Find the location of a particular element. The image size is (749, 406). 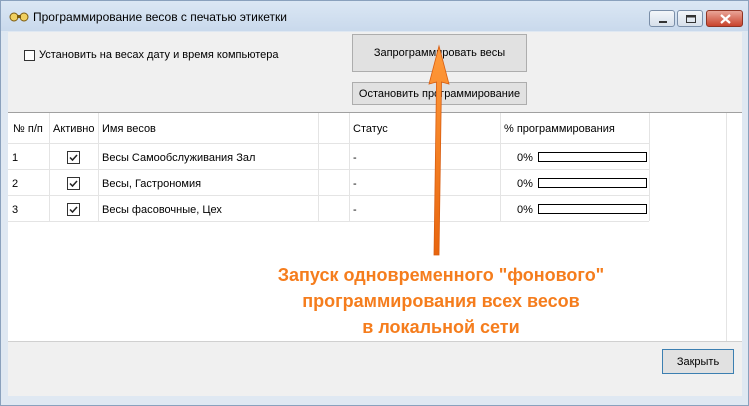

sync-datetime-checkbox is located at coordinates (29, 55).